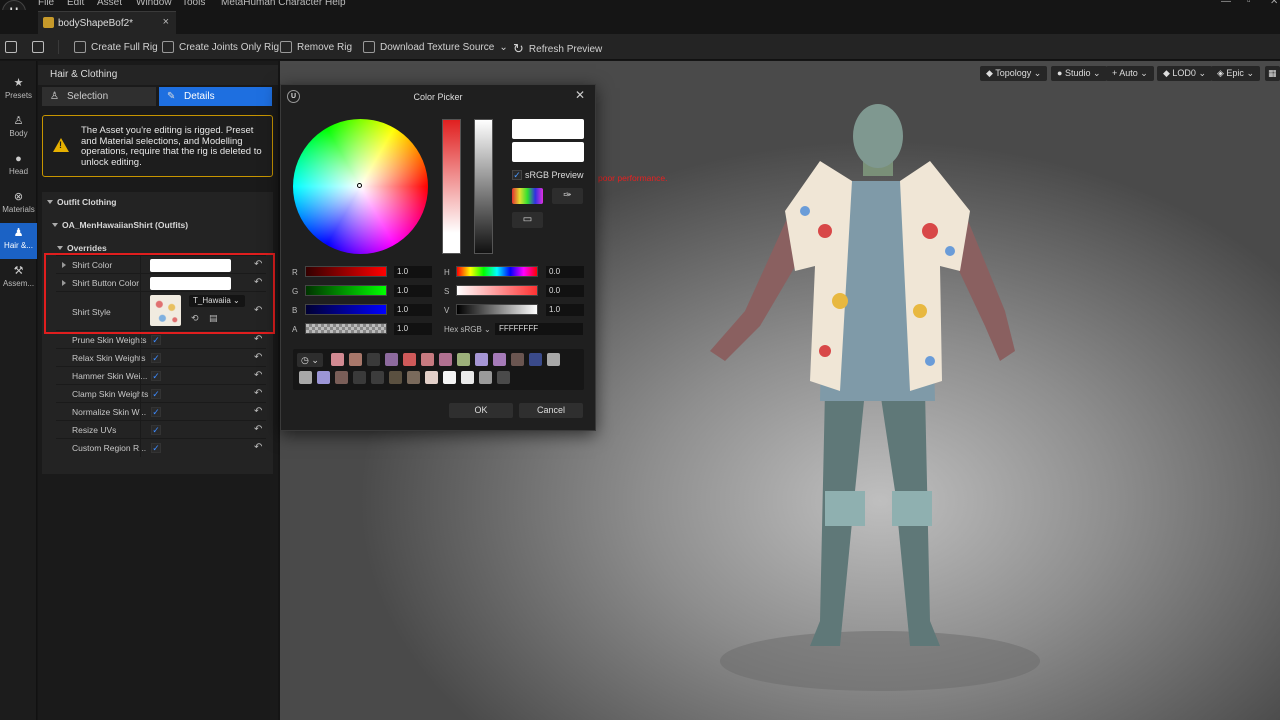 This screenshot has height=720, width=1280. Describe the element at coordinates (346, 290) in the screenshot. I see `g-slider` at that location.